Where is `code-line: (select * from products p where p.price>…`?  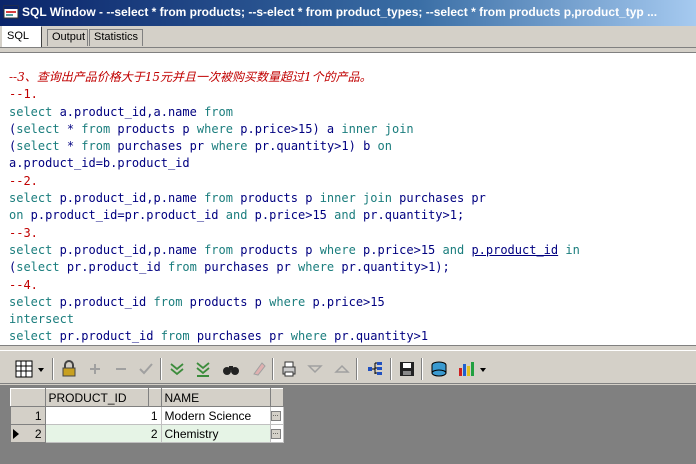
code-line: (select * from products p where p.price>… is located at coordinates (294, 129).